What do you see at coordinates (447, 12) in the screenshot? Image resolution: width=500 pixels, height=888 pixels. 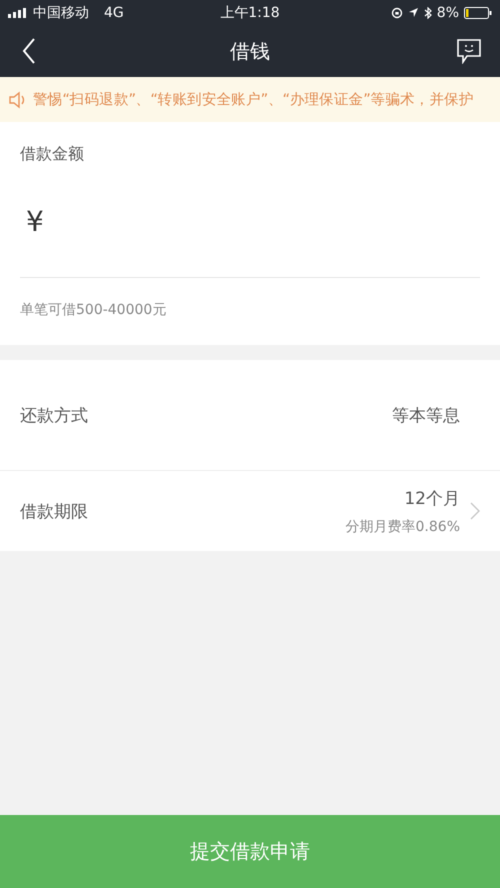 I see `battery-percent: 8%` at bounding box center [447, 12].